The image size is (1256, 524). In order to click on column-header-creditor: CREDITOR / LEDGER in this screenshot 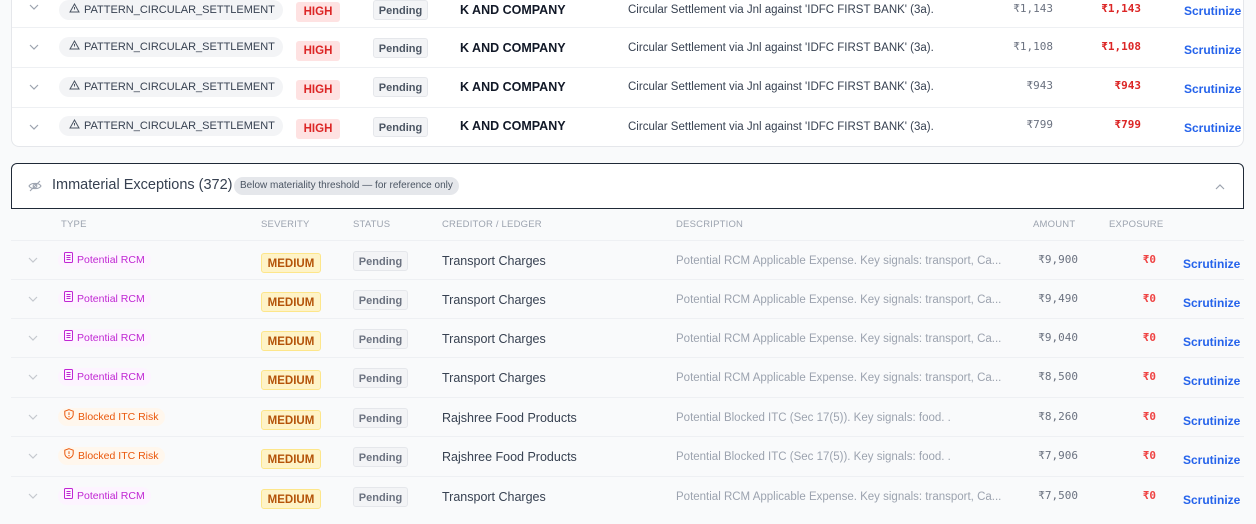, I will do `click(492, 224)`.